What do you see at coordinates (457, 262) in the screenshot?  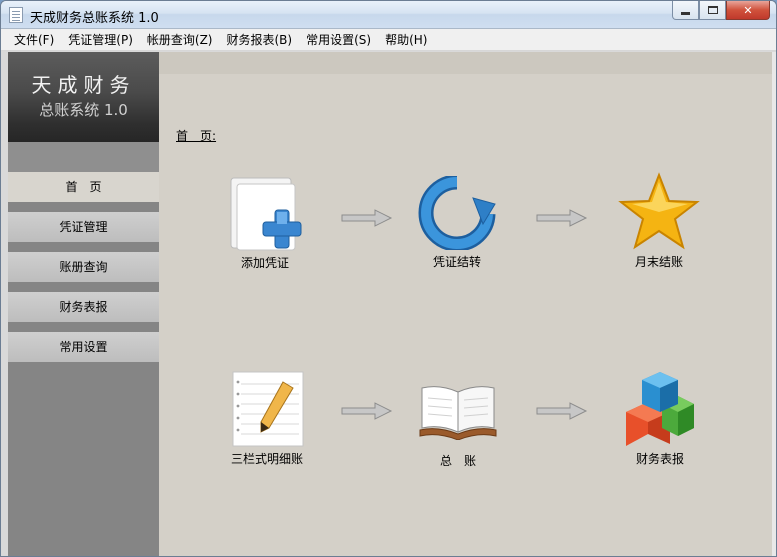 I see `voucher-carryover-label: 凭证结转` at bounding box center [457, 262].